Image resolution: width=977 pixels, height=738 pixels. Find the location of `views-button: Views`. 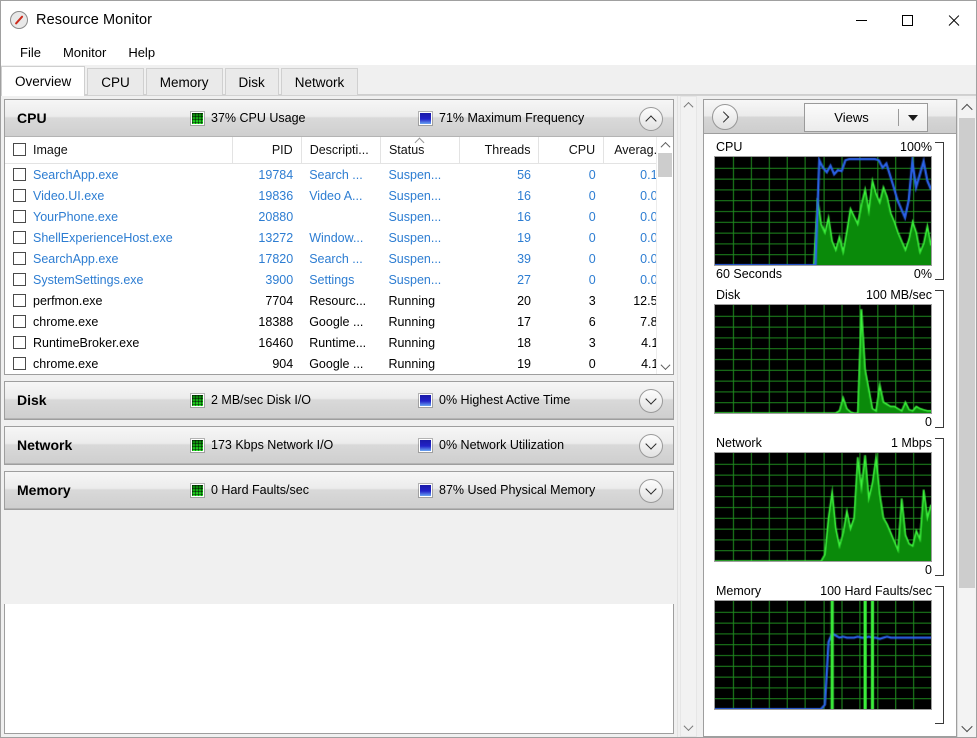

views-button: Views is located at coordinates (866, 117).